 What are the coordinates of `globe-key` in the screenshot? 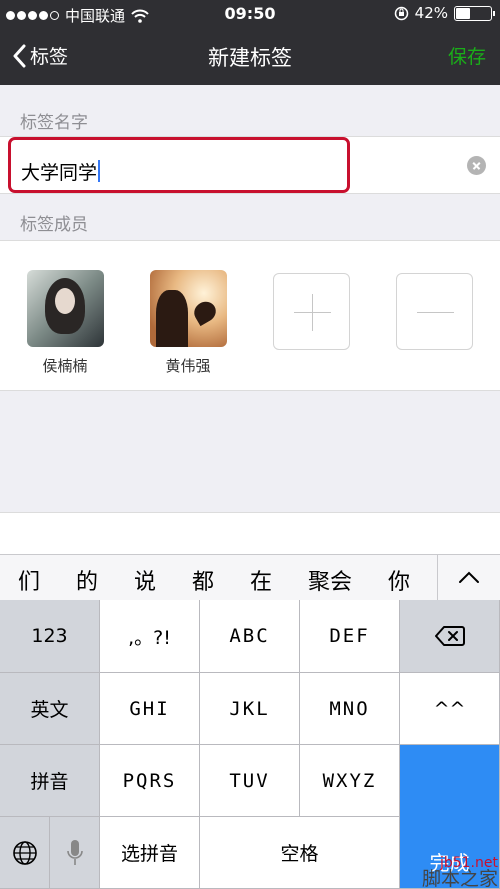 It's located at (25, 853).